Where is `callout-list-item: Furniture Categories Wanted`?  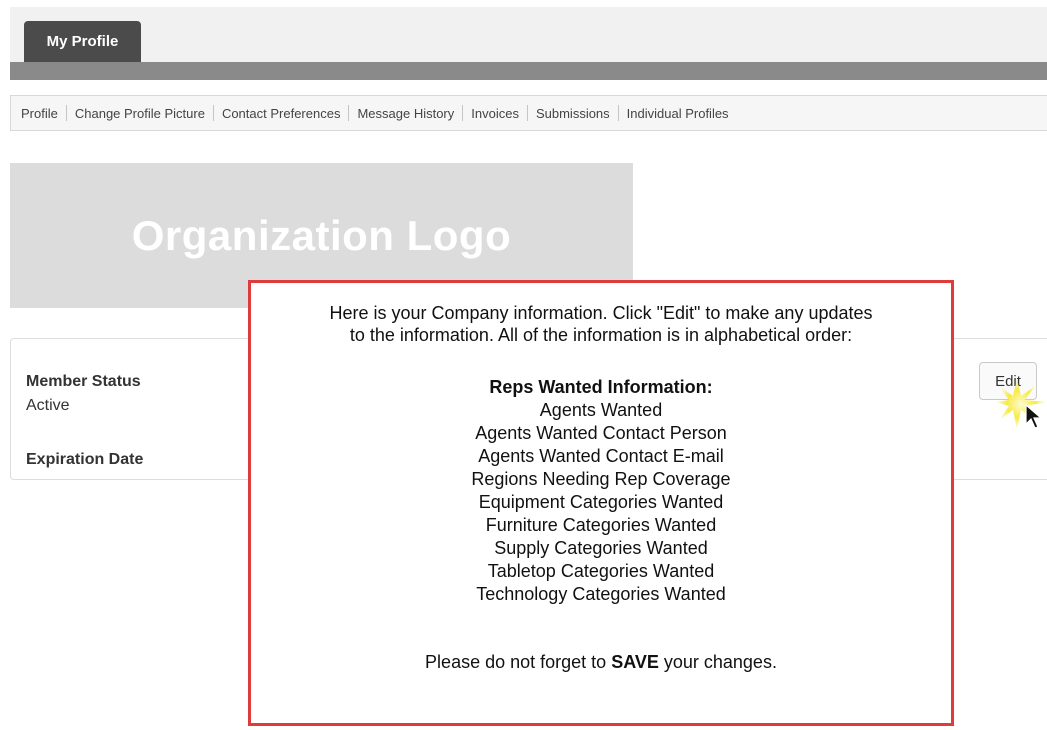
callout-list-item: Furniture Categories Wanted is located at coordinates (601, 525).